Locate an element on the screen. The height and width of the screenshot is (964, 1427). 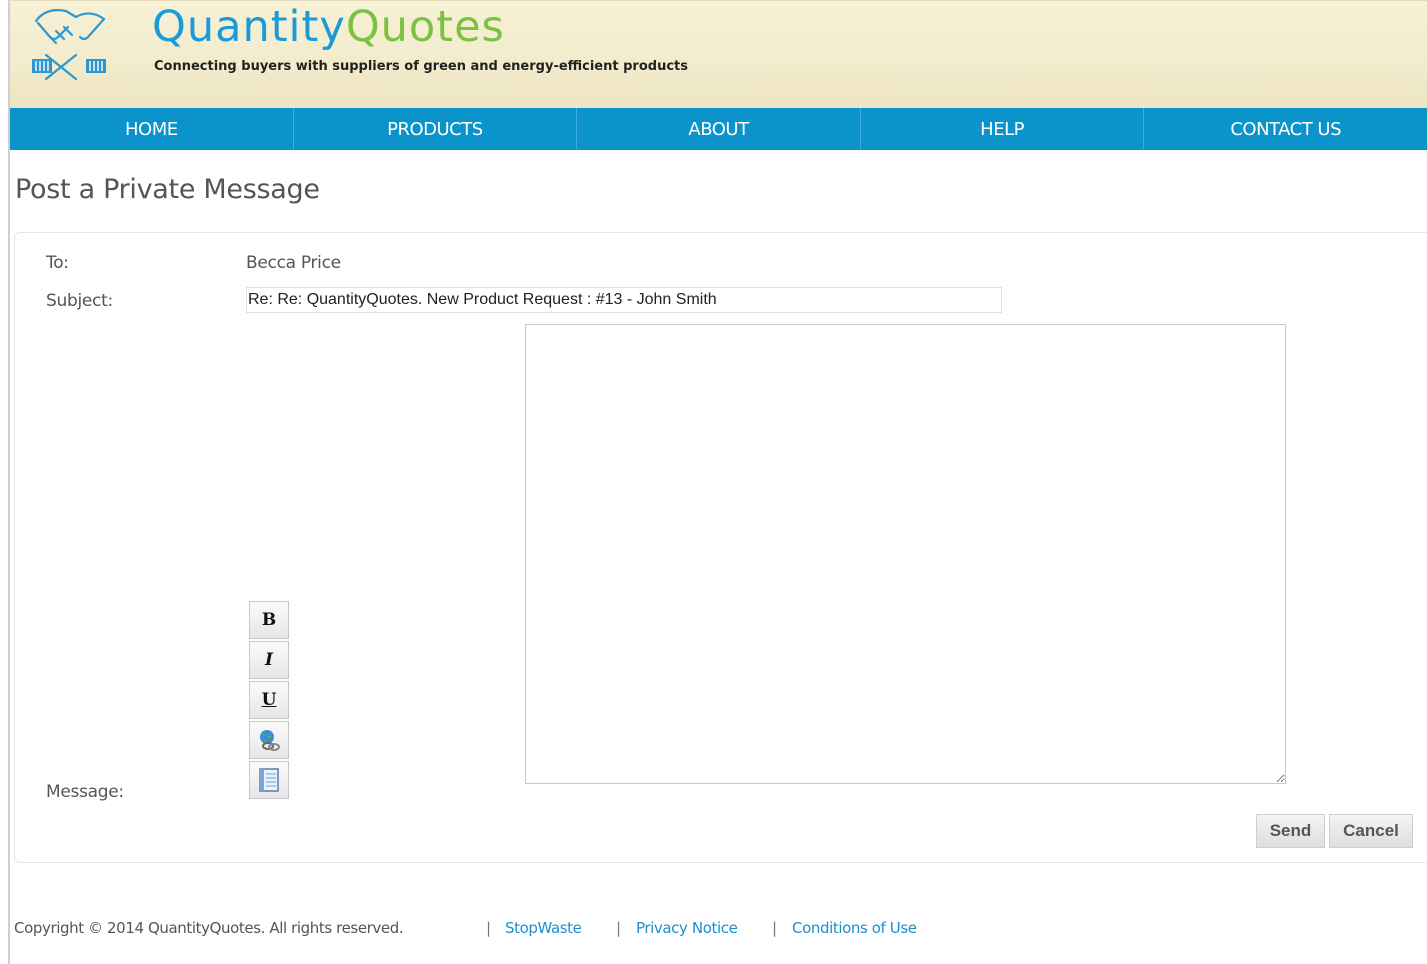
send-button: Send is located at coordinates (1290, 831).